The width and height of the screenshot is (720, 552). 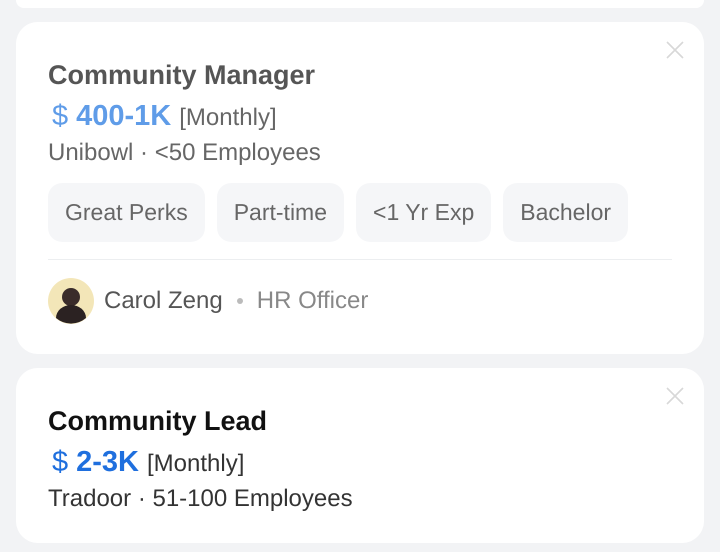 What do you see at coordinates (280, 212) in the screenshot?
I see `job-tag: Part-time` at bounding box center [280, 212].